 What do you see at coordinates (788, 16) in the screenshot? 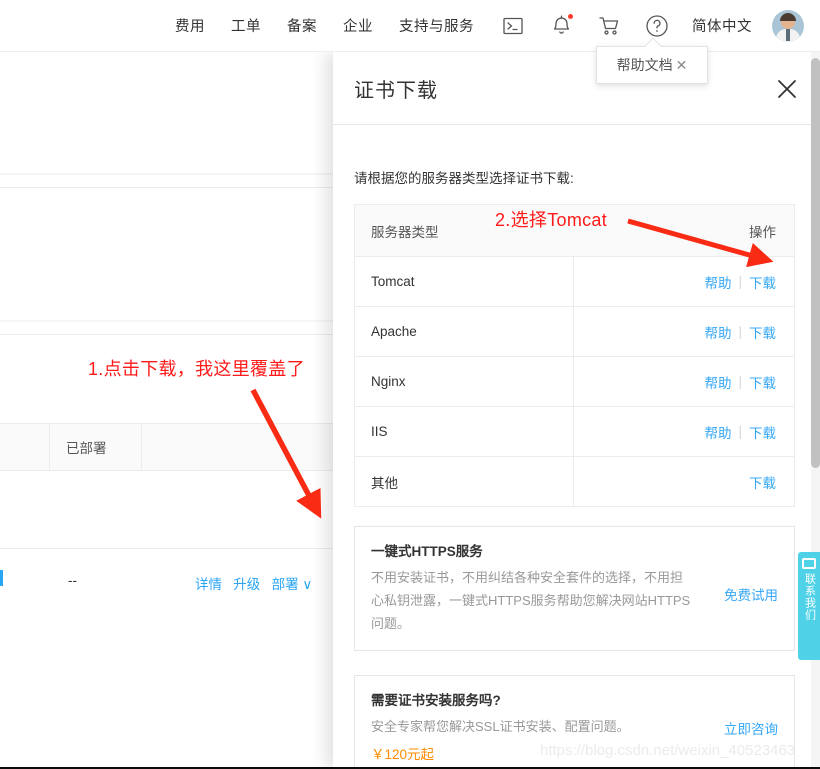
I see `avatar-hair` at bounding box center [788, 16].